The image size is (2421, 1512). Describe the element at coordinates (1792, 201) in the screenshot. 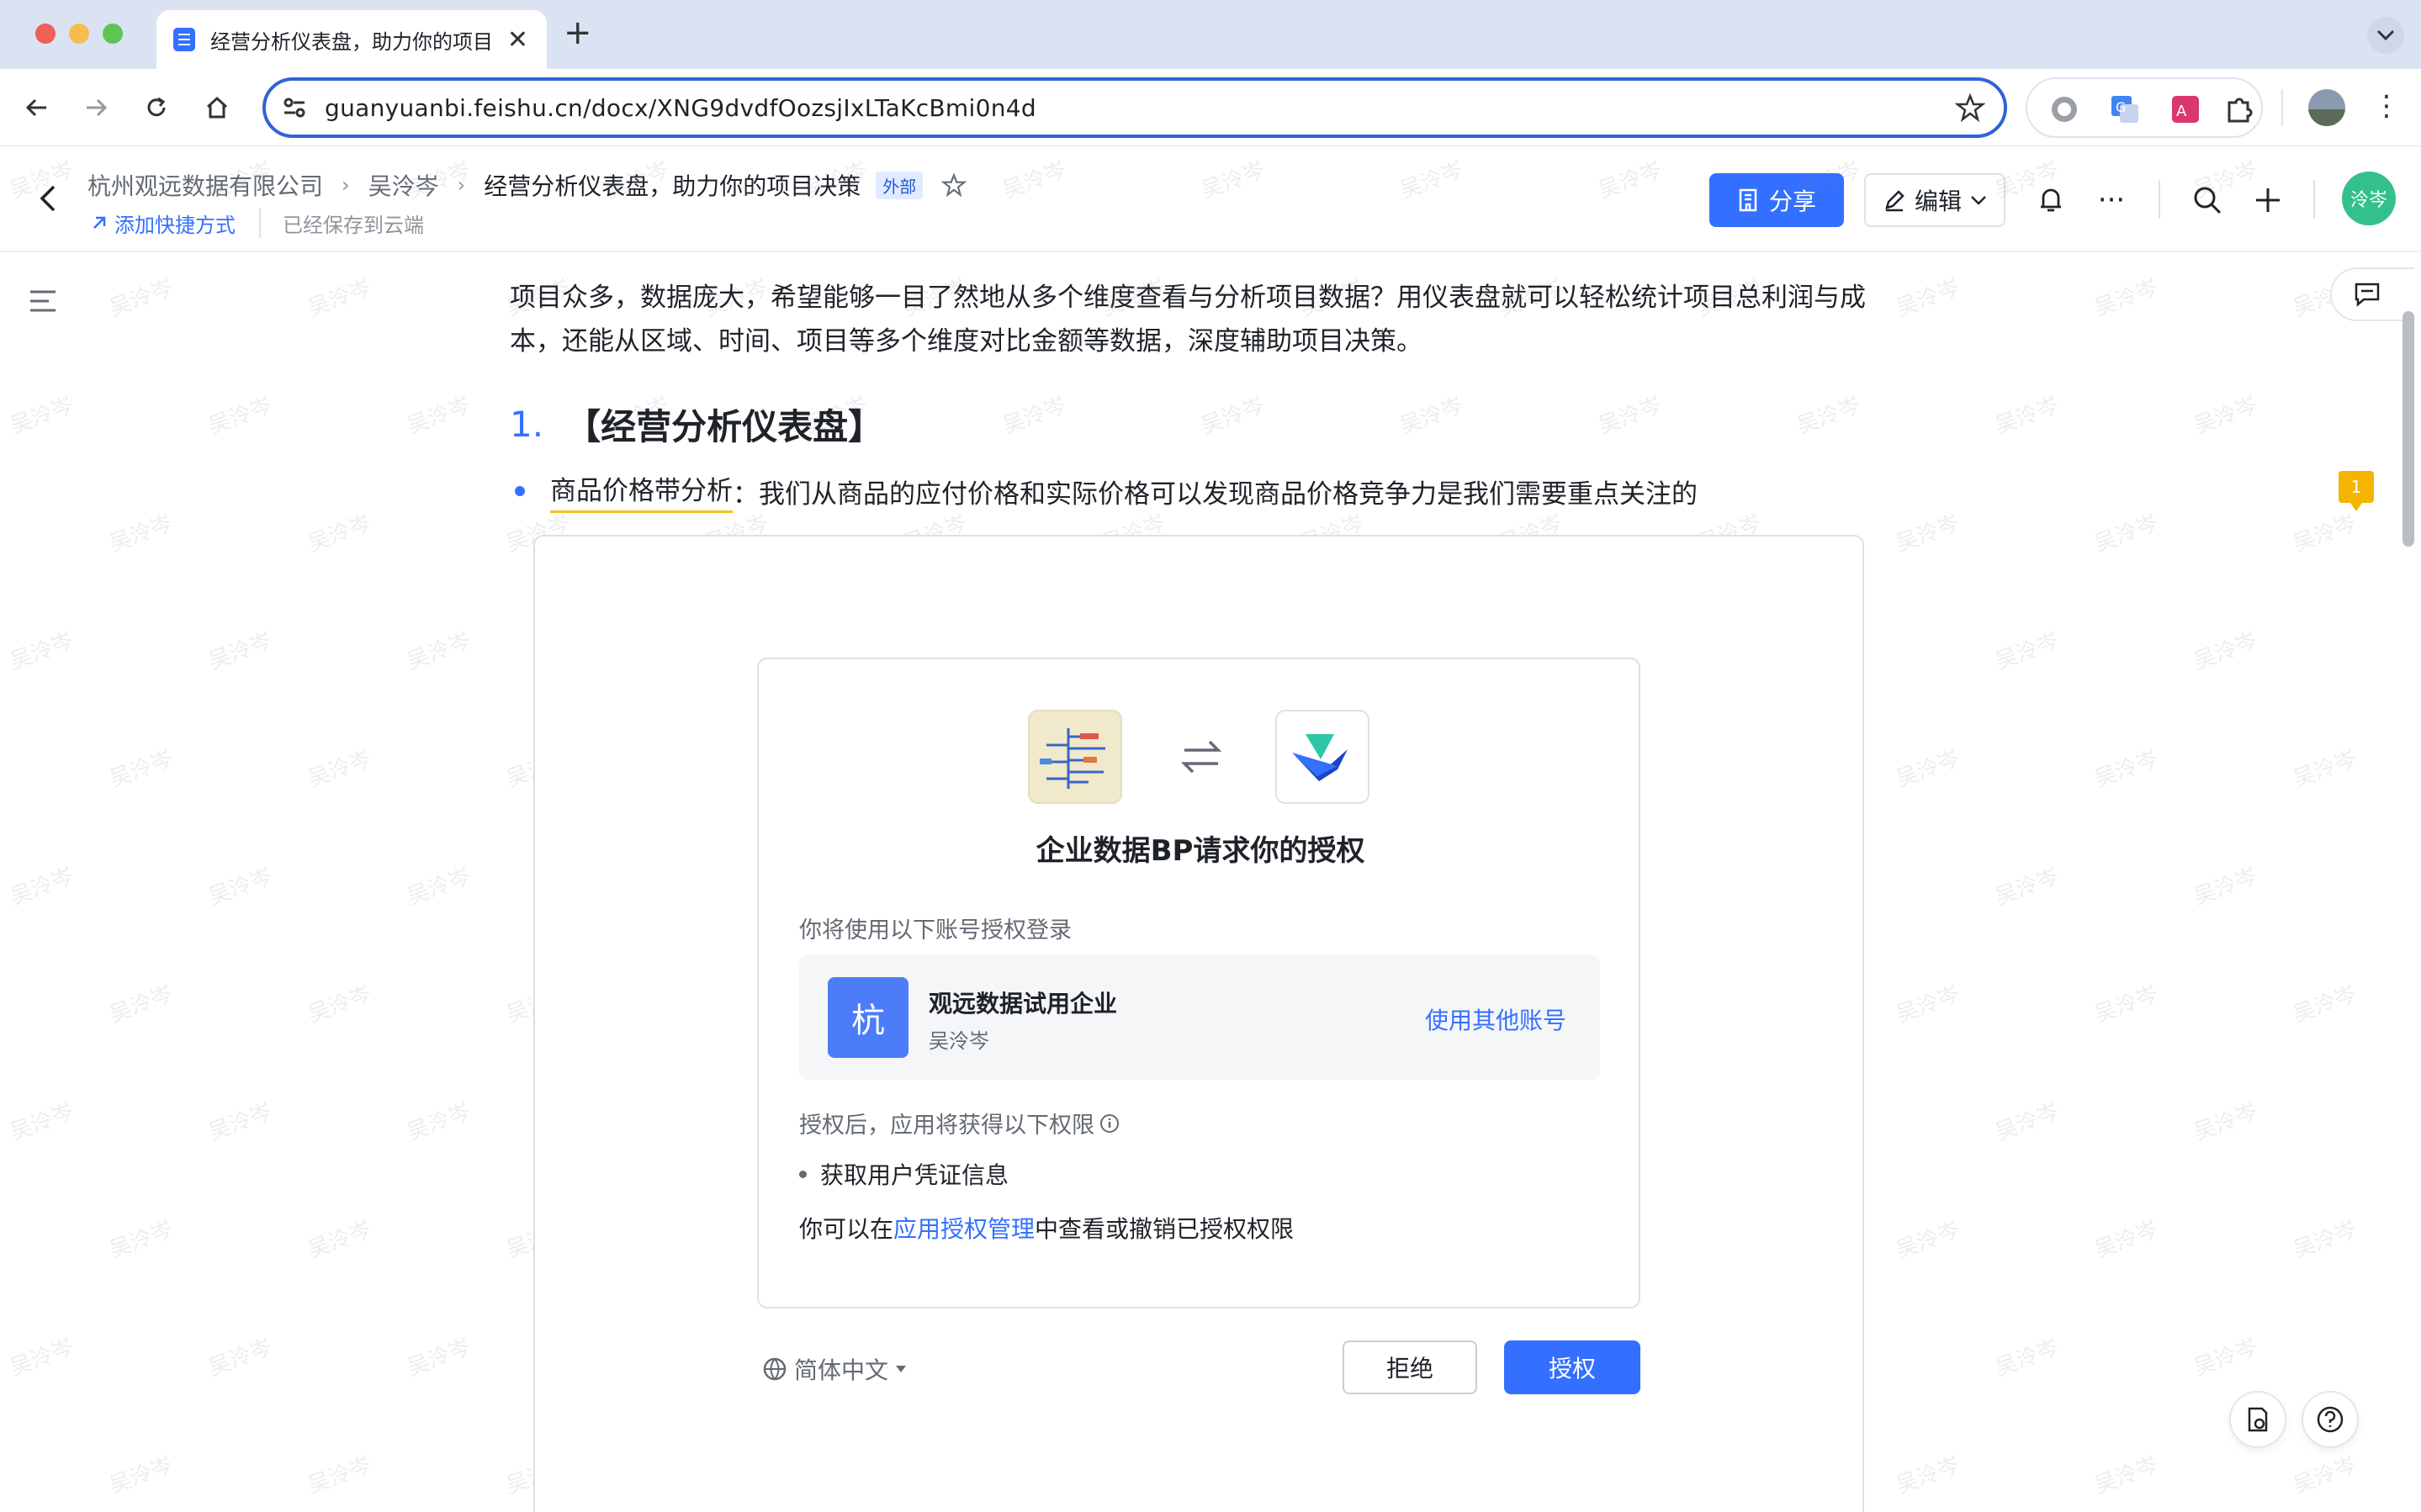

I see `share-label: 分享` at that location.